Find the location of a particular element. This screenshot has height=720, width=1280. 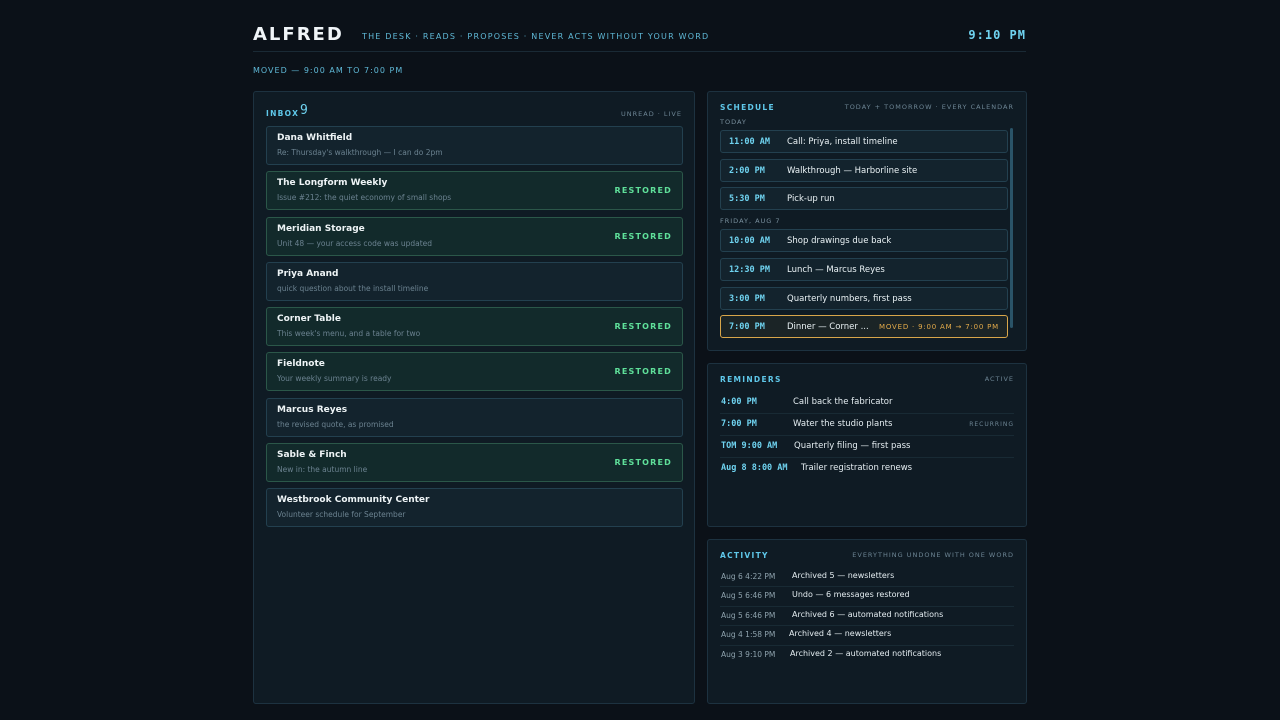

activity-row: Aug 4 1:58 PM Archived 4 — newsletters is located at coordinates (867, 636).